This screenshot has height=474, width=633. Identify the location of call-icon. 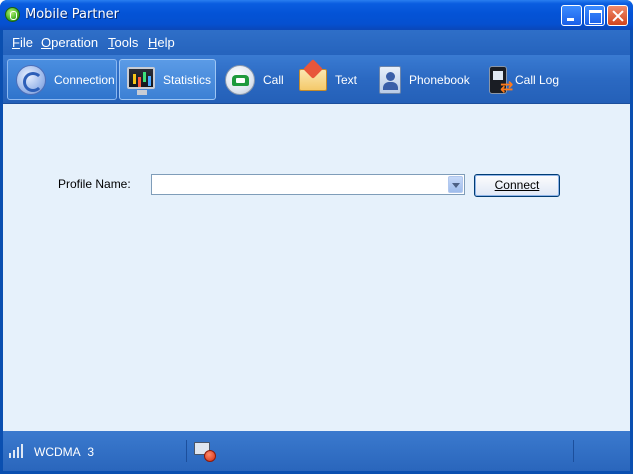
(240, 79).